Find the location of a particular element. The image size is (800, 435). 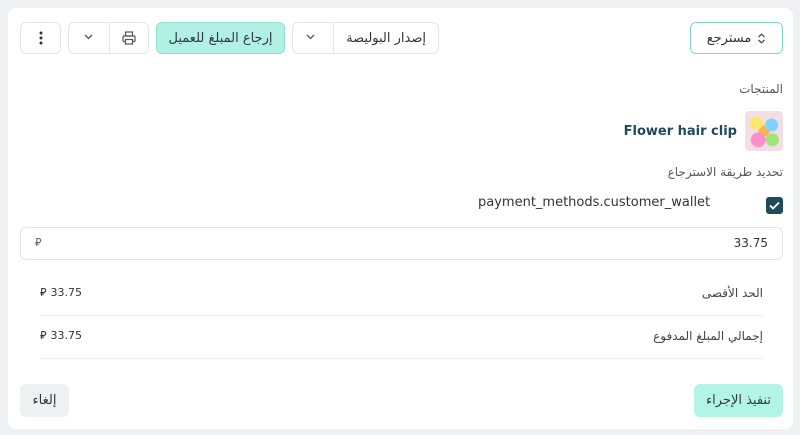

amount-value: 33.75 is located at coordinates (750, 243).